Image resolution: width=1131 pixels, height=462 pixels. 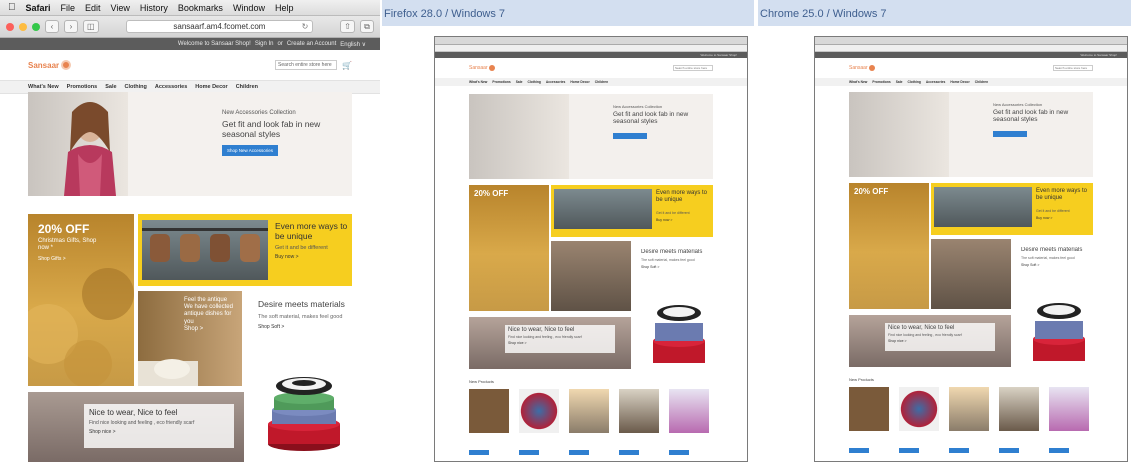 What do you see at coordinates (50, 65) in the screenshot?
I see `site-logo: Sansaar` at bounding box center [50, 65].